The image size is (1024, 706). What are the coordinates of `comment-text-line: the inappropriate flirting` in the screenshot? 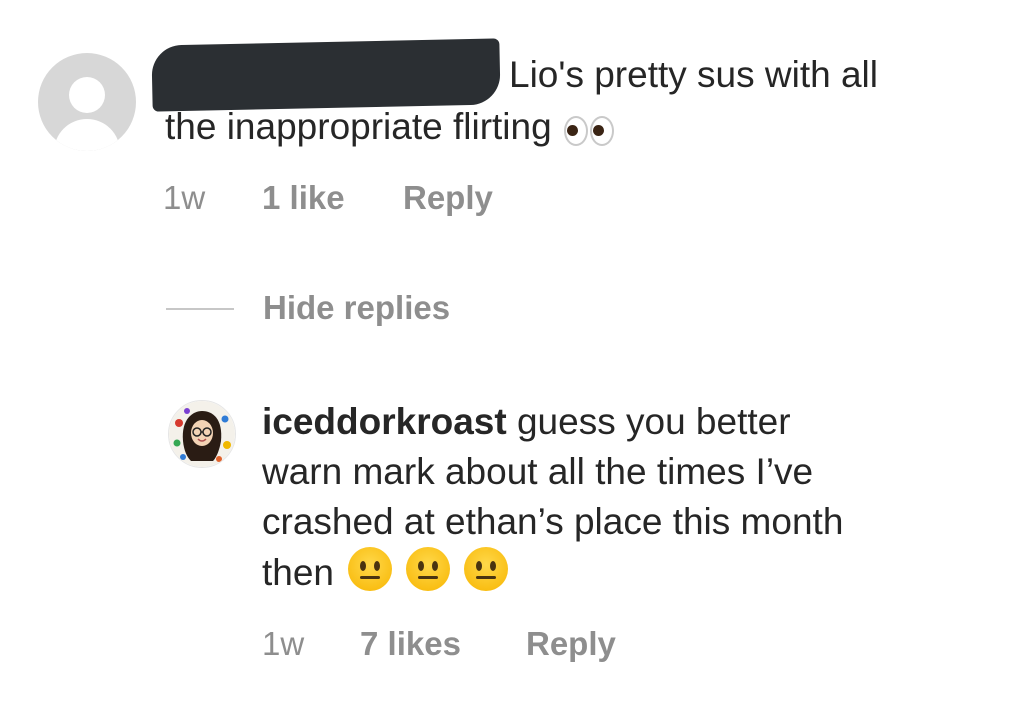 It's located at (390, 128).